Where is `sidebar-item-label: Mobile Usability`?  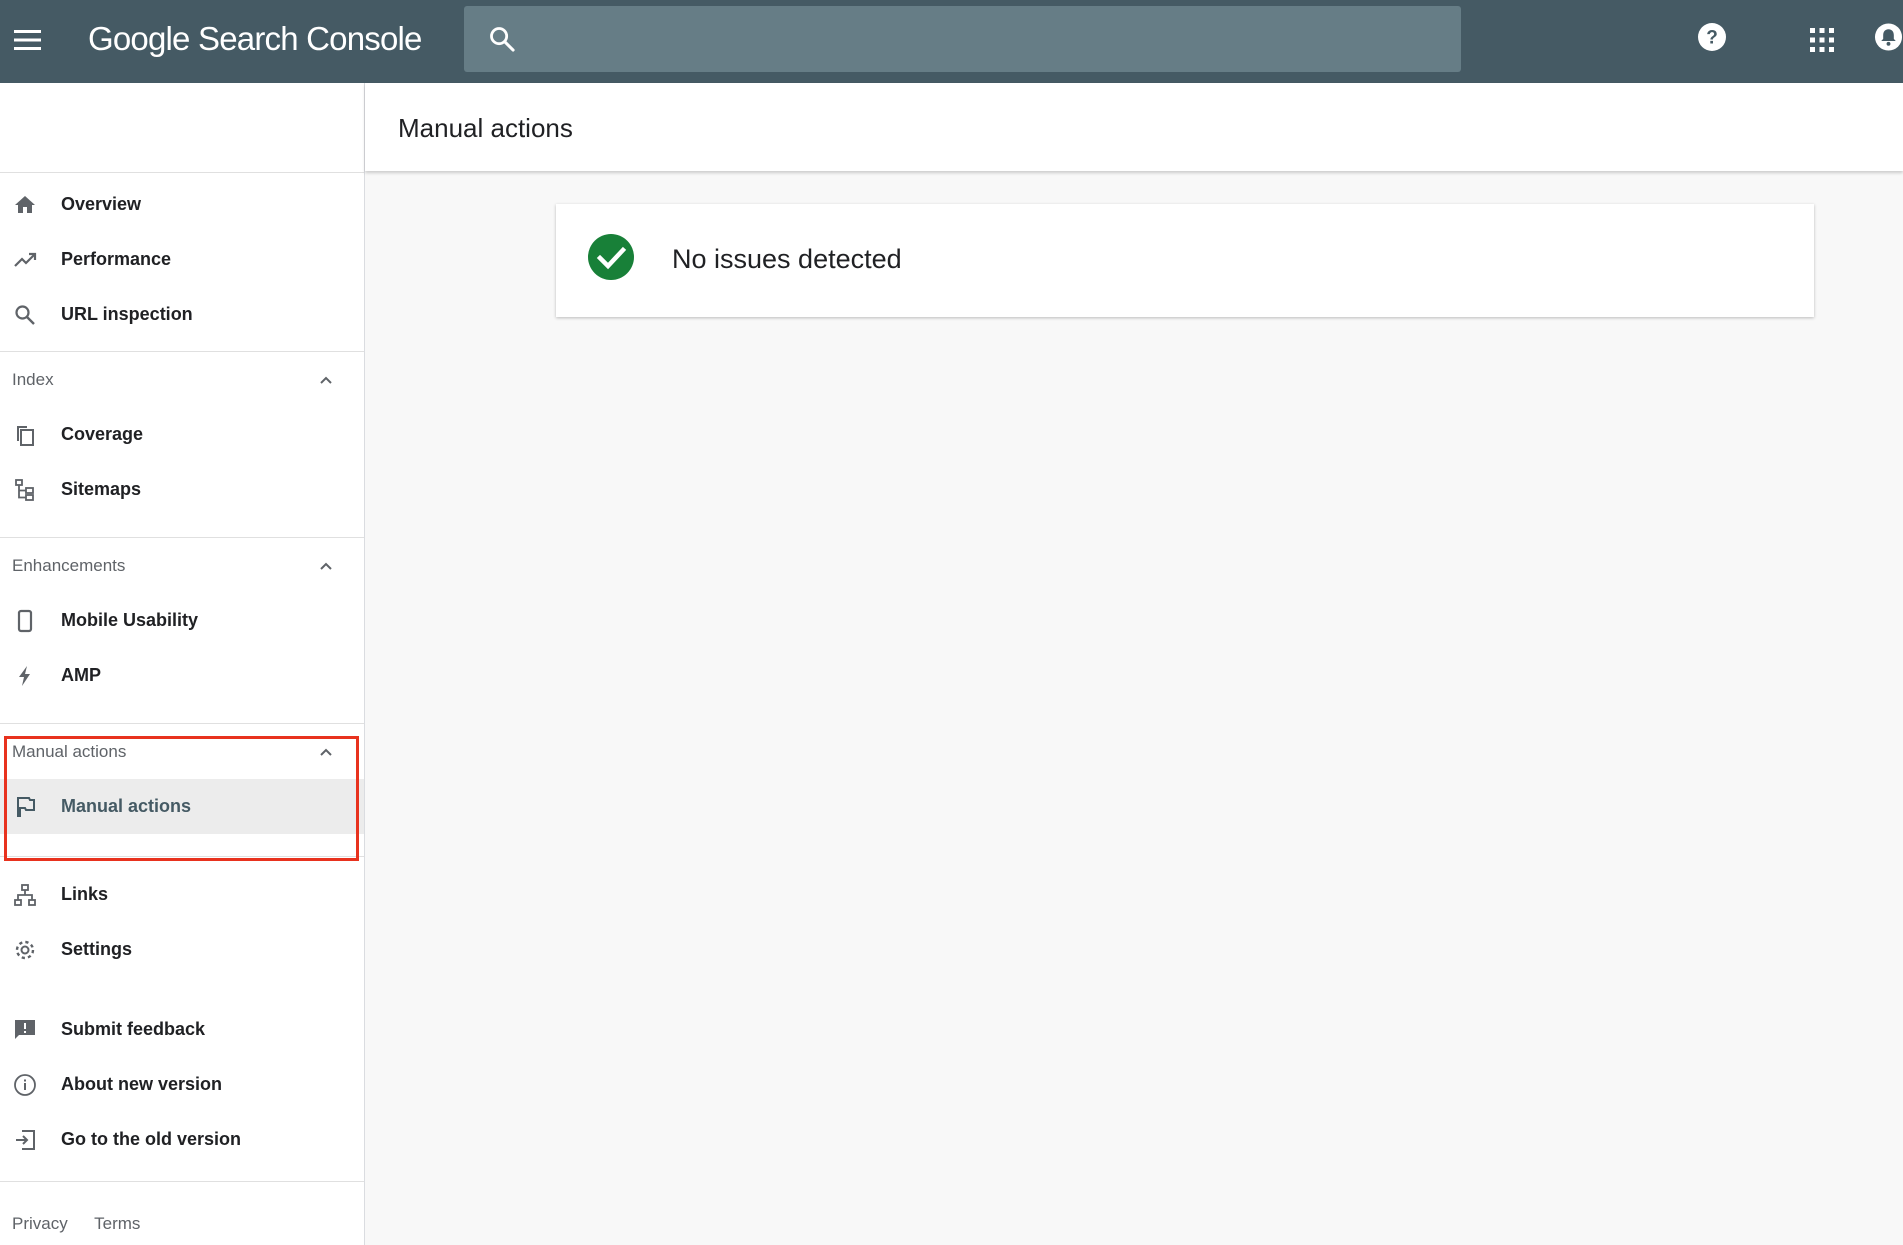 sidebar-item-label: Mobile Usability is located at coordinates (130, 620).